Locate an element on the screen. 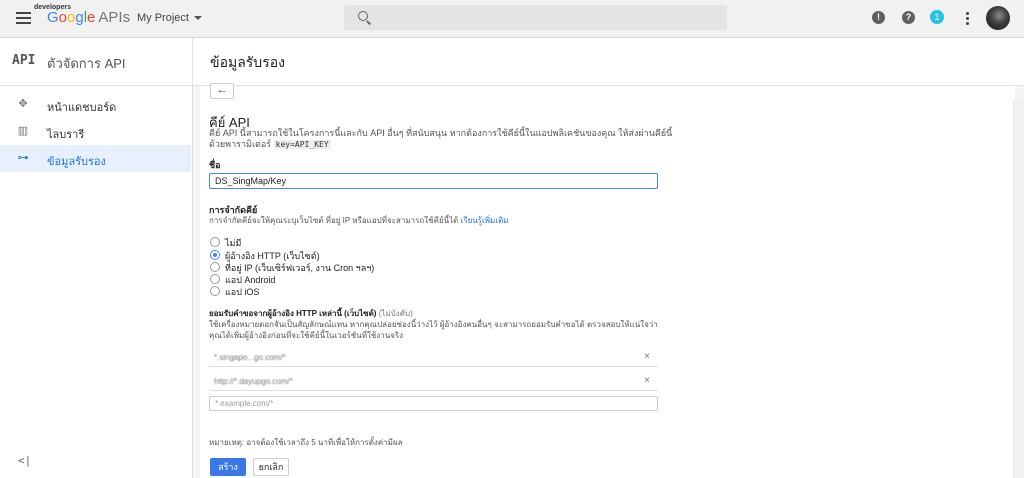  sidebar-title: ตัวจัดการ API is located at coordinates (86, 63).